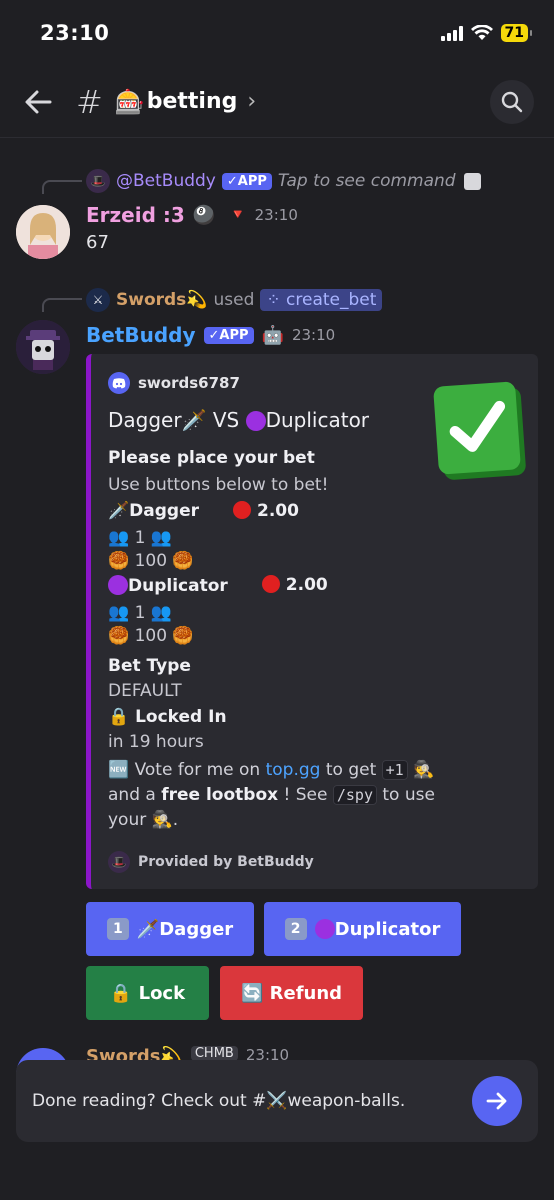 Image resolution: width=554 pixels, height=1200 pixels. What do you see at coordinates (151, 636) in the screenshot?
I see `option-2-pool: 🥮 100 🥮` at bounding box center [151, 636].